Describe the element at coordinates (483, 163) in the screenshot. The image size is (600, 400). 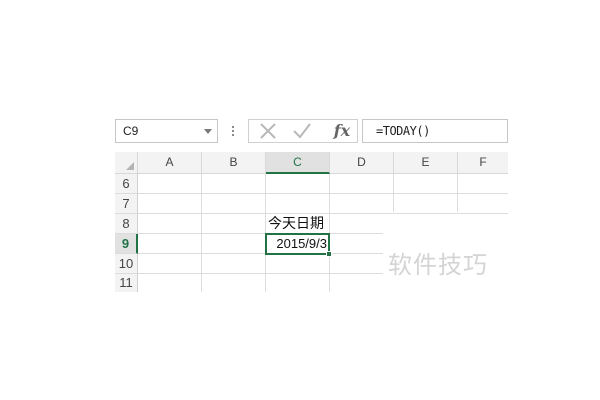
I see `column-header-f: F` at that location.